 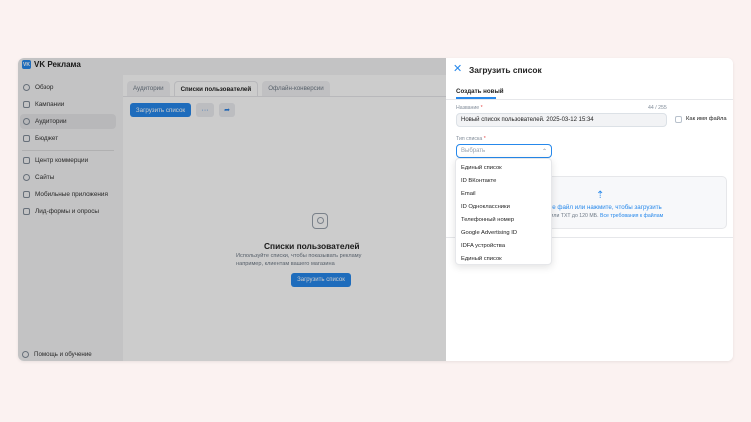 What do you see at coordinates (544, 151) in the screenshot?
I see `chevron-up-icon: ⌃` at bounding box center [544, 151].